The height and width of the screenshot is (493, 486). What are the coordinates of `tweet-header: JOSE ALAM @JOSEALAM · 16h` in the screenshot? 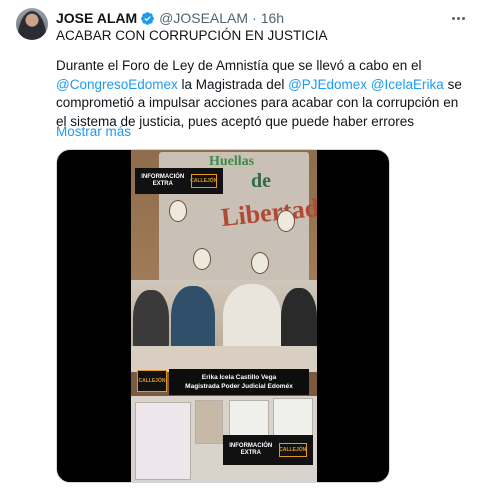 It's located at (263, 18).